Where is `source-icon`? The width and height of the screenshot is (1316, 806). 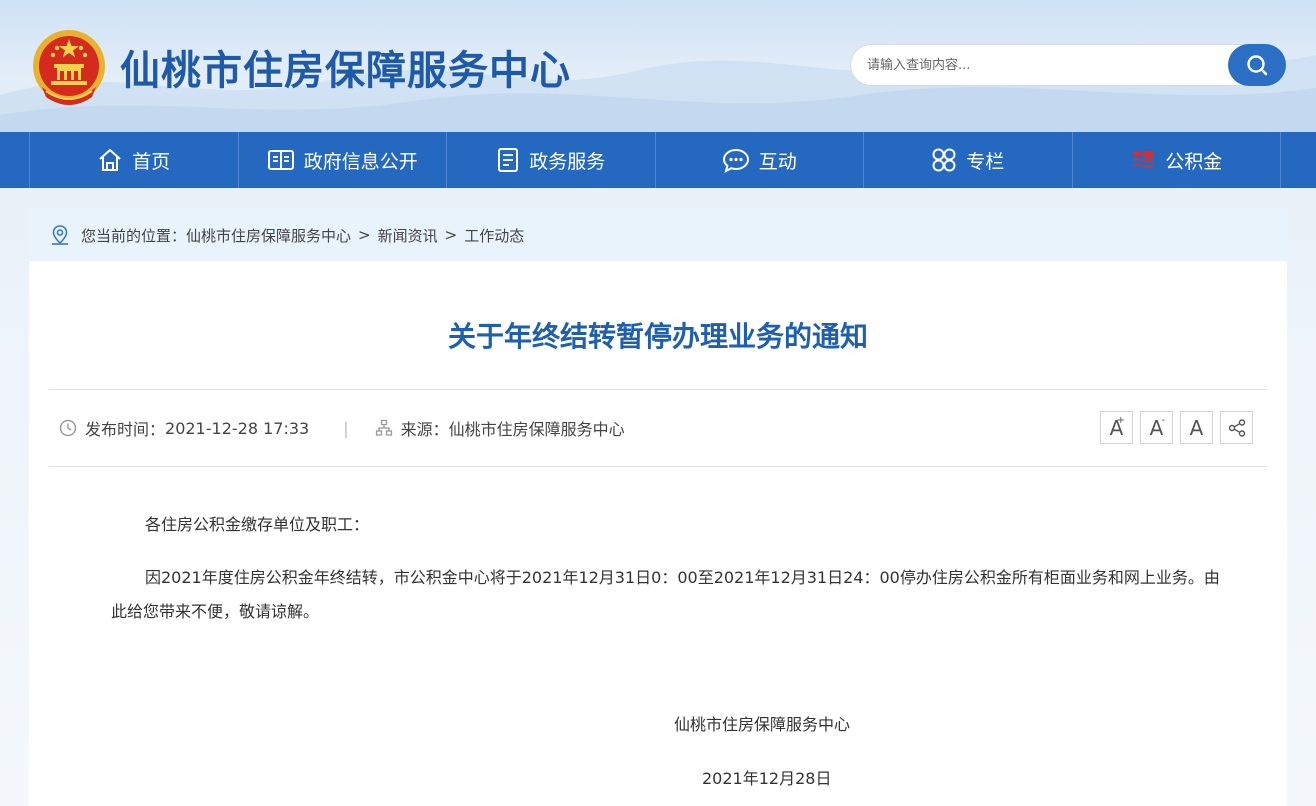
source-icon is located at coordinates (384, 428).